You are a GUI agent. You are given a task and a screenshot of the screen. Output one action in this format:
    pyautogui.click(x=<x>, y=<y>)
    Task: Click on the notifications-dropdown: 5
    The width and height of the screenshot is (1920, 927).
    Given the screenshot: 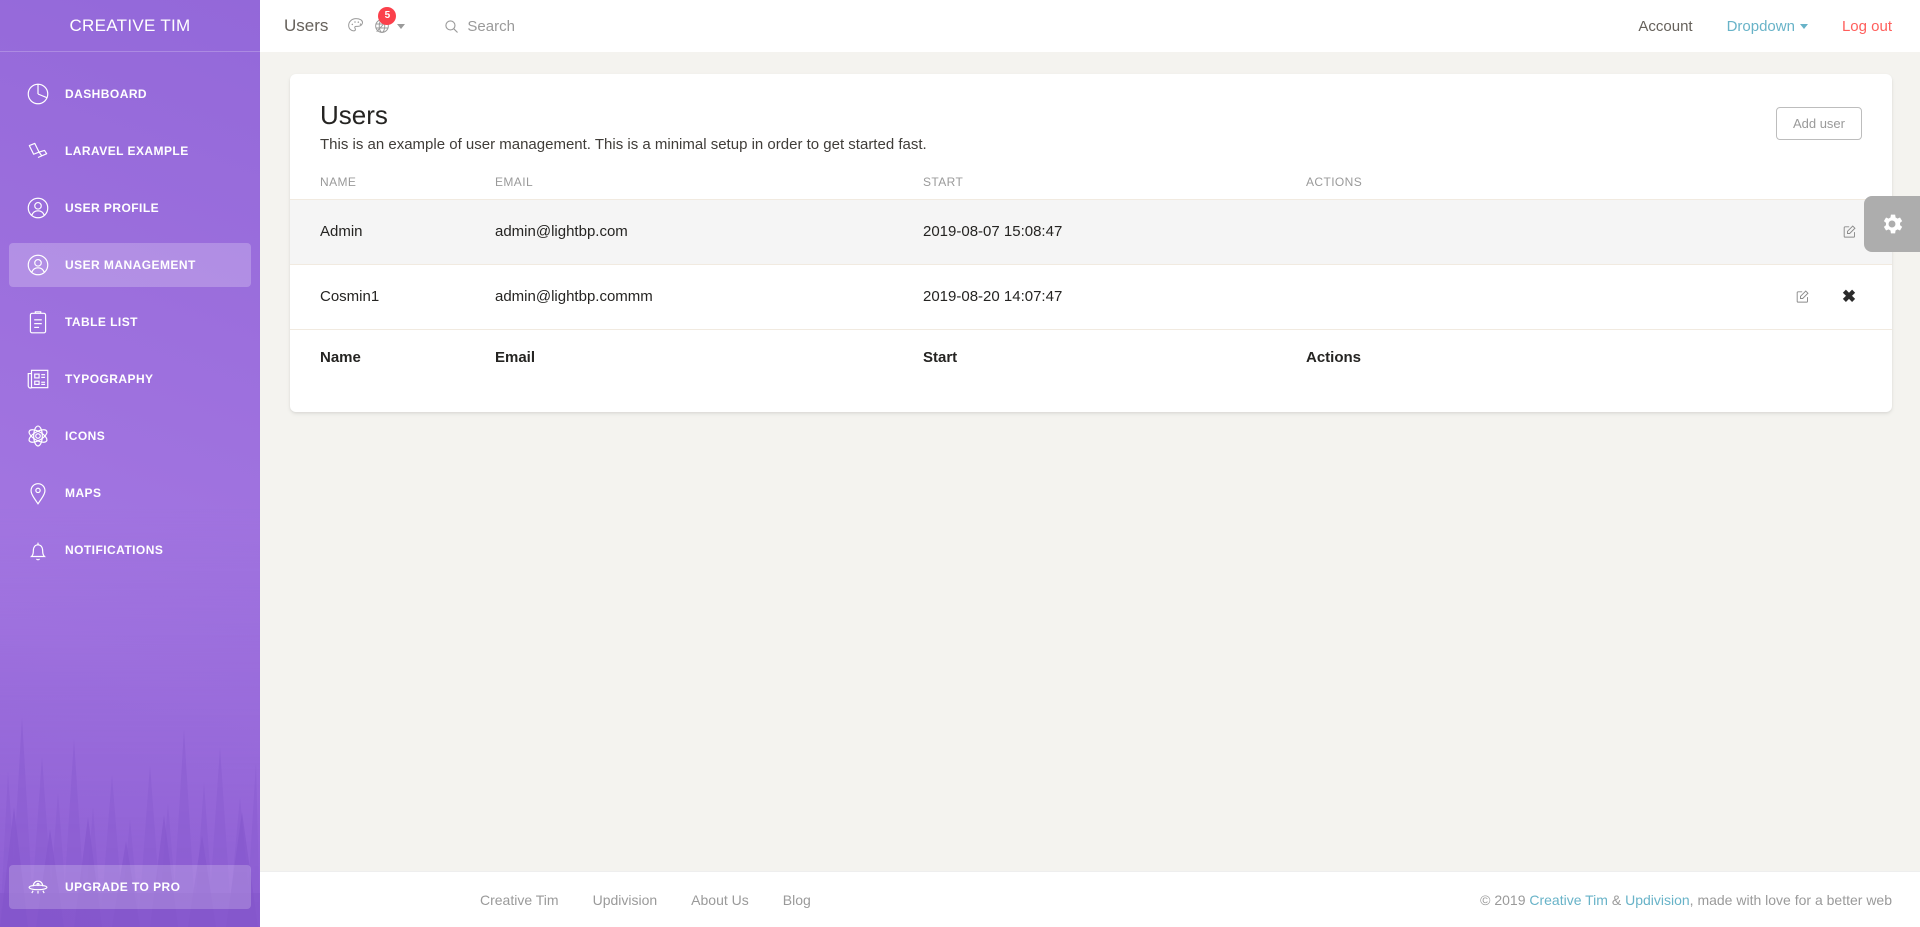 What is the action you would take?
    pyautogui.click(x=389, y=21)
    